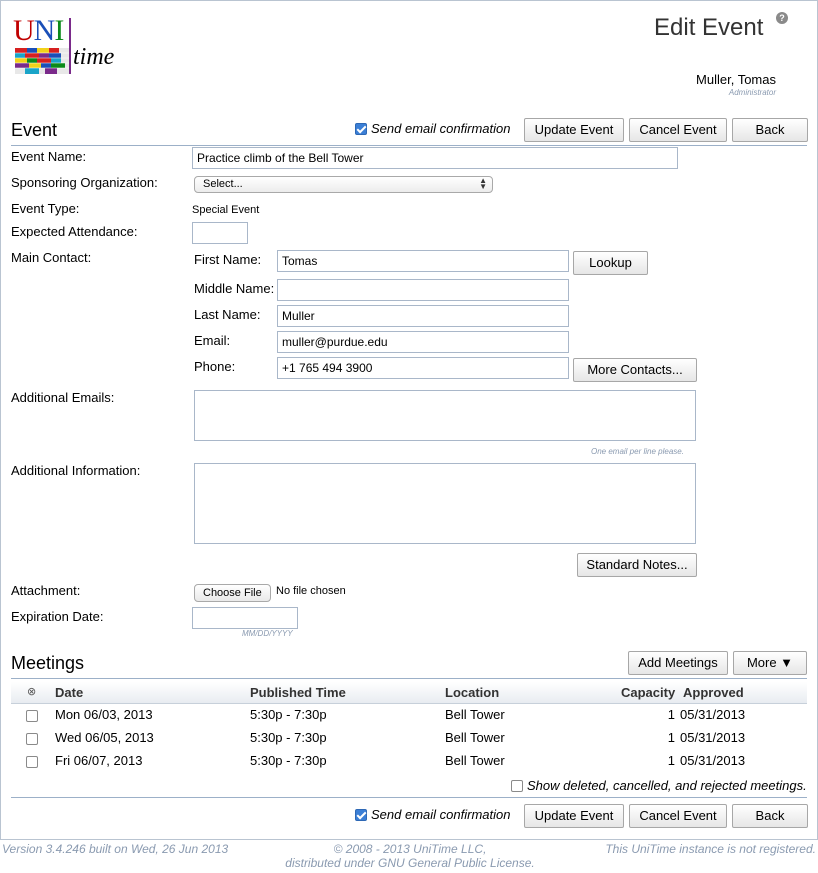 The height and width of the screenshot is (873, 818). What do you see at coordinates (610, 263) in the screenshot?
I see `lookup-button: Lookup` at bounding box center [610, 263].